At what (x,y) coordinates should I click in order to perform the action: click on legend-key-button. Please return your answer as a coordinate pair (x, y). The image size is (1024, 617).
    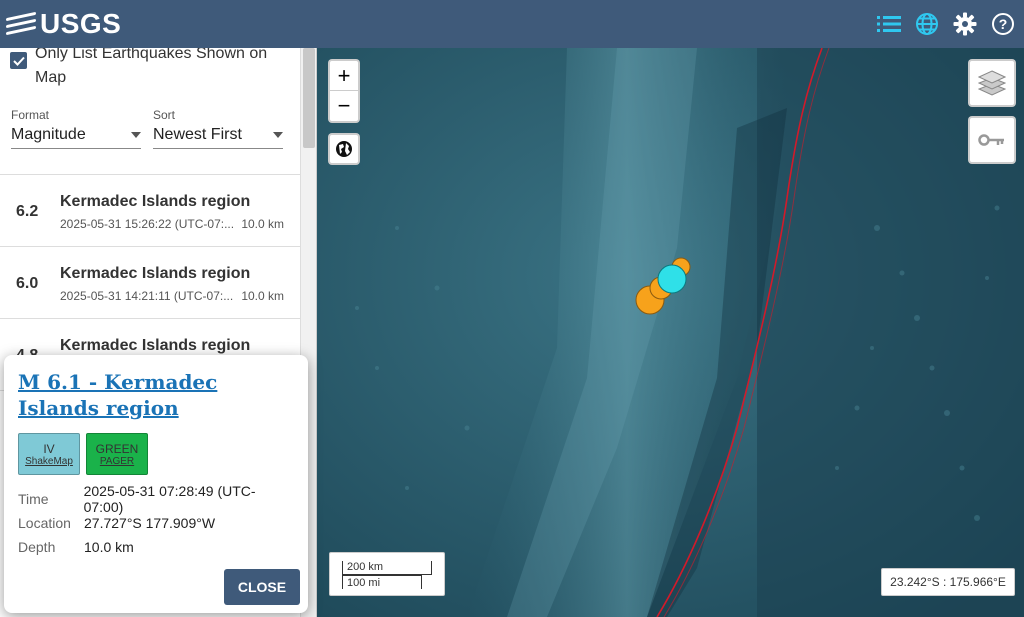
    Looking at the image, I should click on (992, 140).